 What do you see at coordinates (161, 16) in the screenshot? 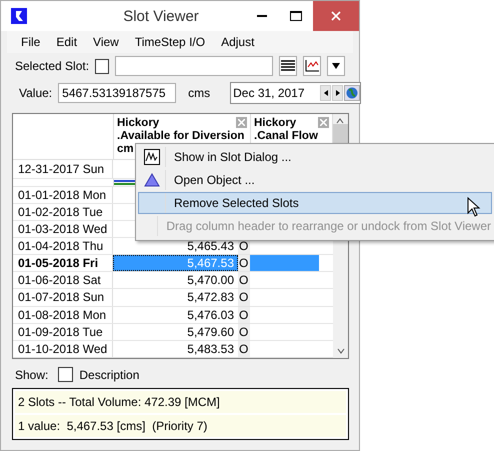
I see `window-title: Slot Viewer` at bounding box center [161, 16].